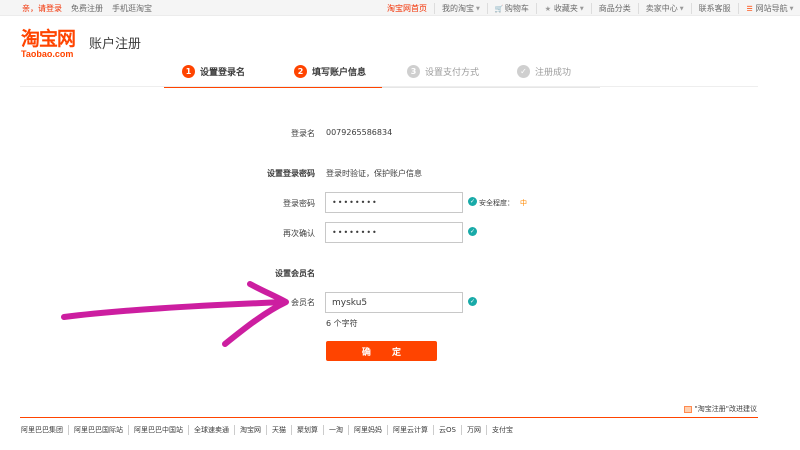  What do you see at coordinates (158, 430) in the screenshot?
I see `footer-link: 阿里巴巴中国站` at bounding box center [158, 430].